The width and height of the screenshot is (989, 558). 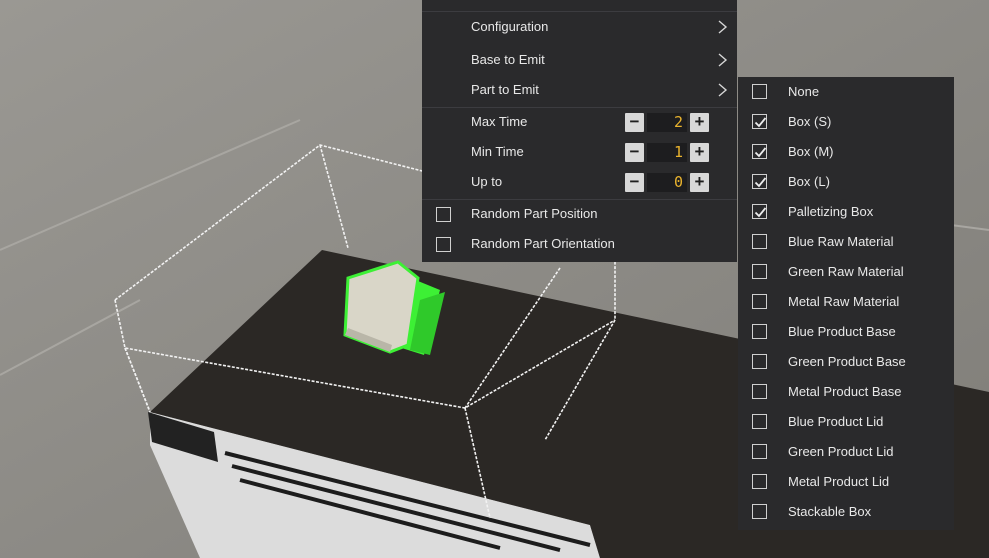 What do you see at coordinates (508, 59) in the screenshot?
I see `menu-item-label: Base to Emit` at bounding box center [508, 59].